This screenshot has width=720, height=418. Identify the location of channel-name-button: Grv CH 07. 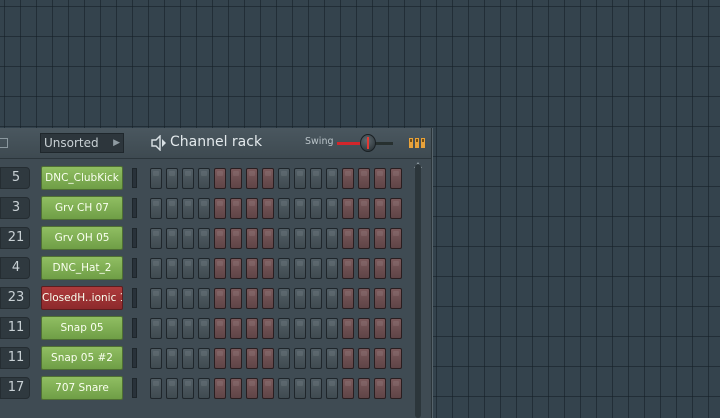
(82, 208).